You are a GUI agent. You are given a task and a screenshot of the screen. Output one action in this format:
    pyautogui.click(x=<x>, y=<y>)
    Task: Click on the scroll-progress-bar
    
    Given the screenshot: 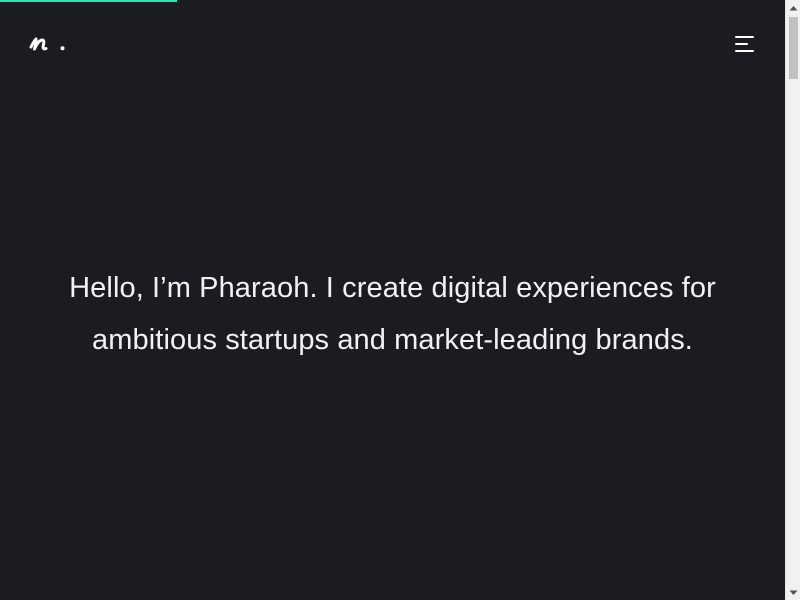 What is the action you would take?
    pyautogui.click(x=392, y=1)
    